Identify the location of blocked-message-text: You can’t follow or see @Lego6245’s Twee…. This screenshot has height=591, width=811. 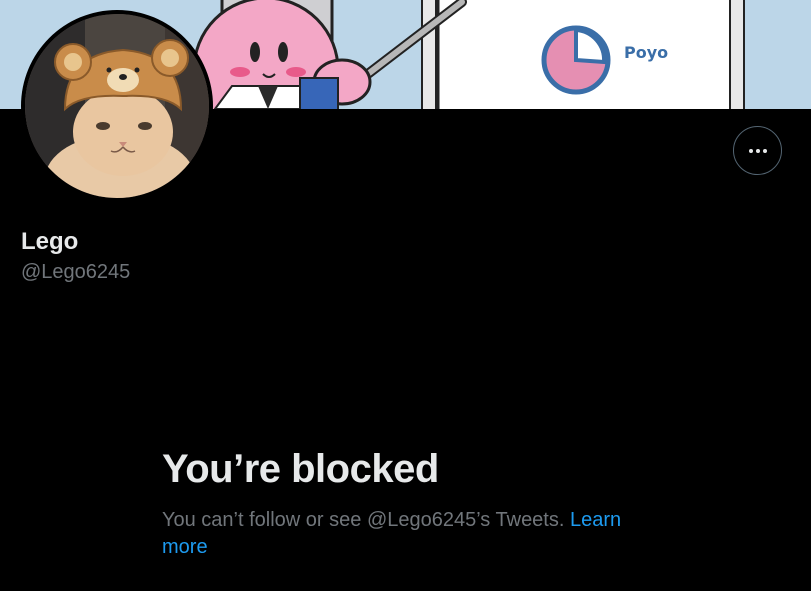
(366, 520).